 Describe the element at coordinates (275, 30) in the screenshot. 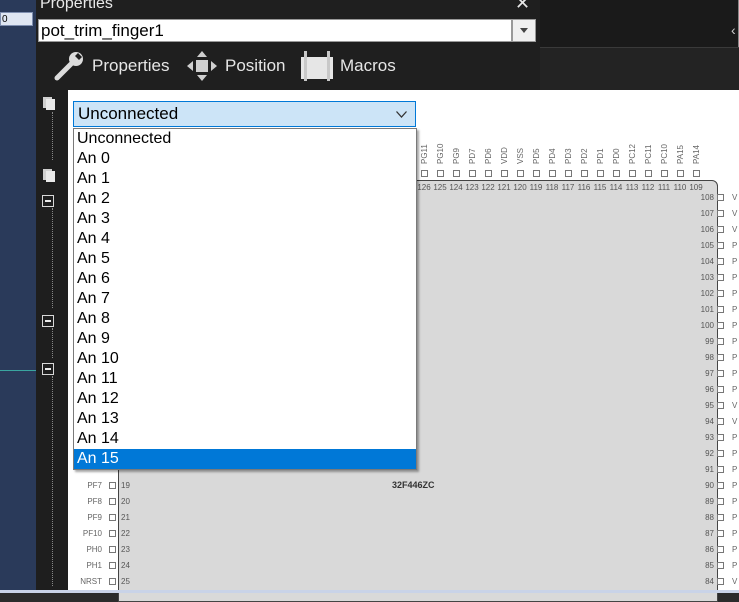

I see `component-name-field: pot_trim_finger1` at that location.